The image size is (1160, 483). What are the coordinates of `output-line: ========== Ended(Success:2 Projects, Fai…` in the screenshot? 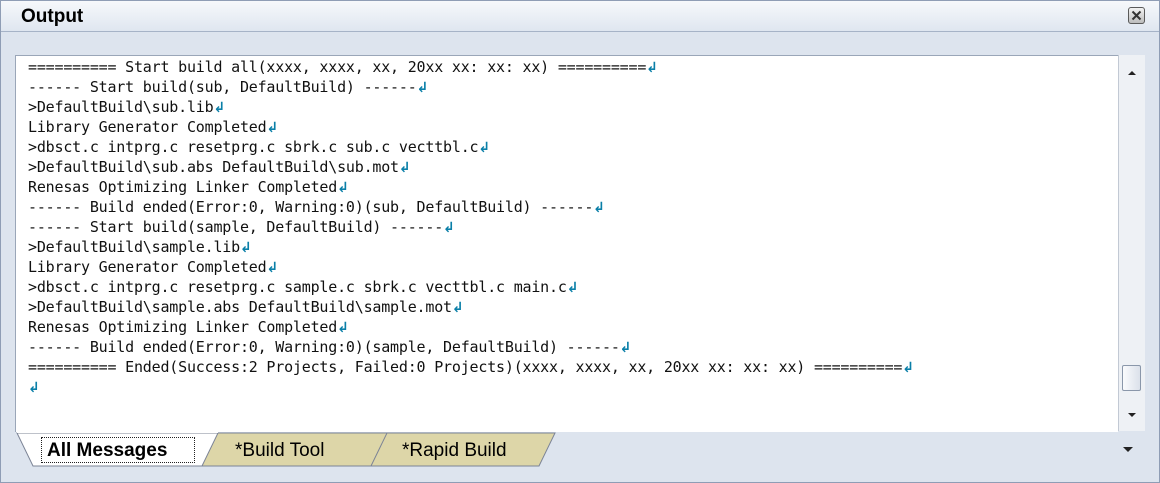 It's located at (471, 367).